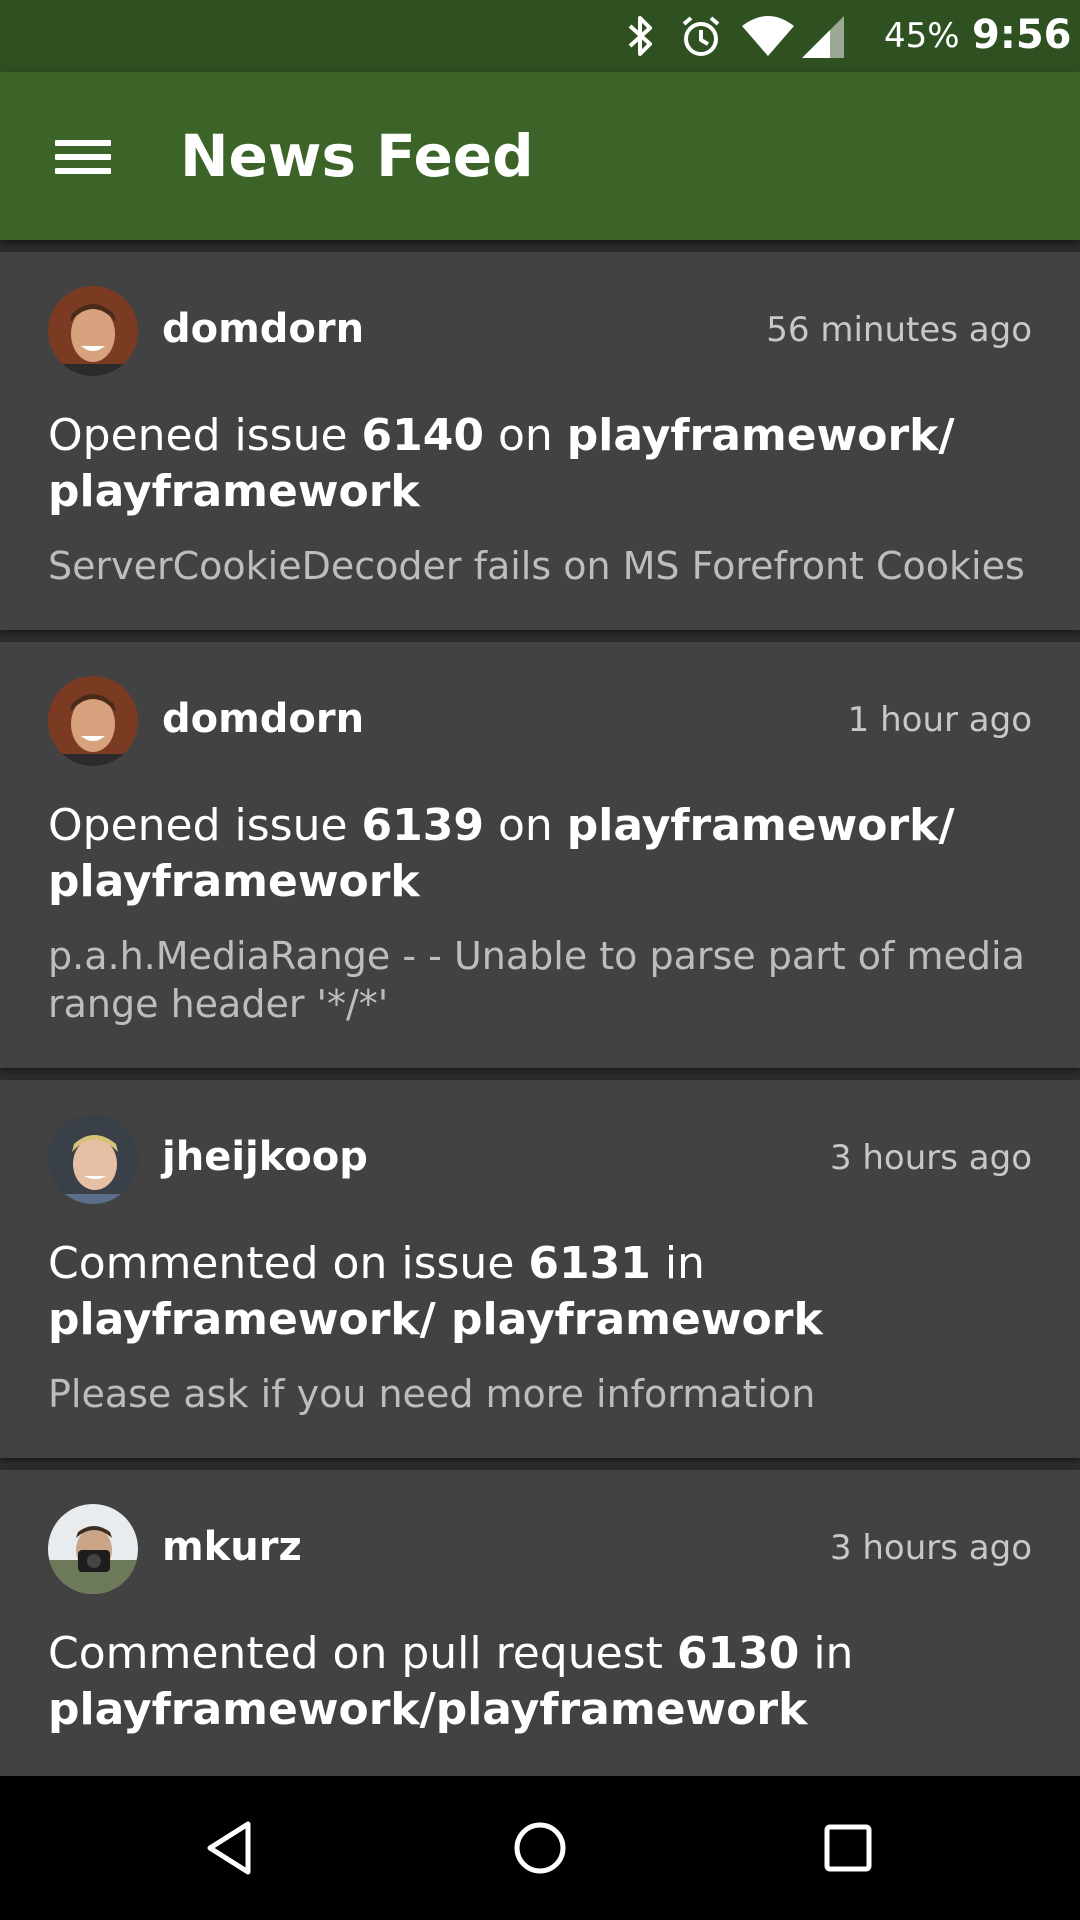 The image size is (1080, 1920). Describe the element at coordinates (435, 1319) in the screenshot. I see `repo-name: playframework/ playframework` at that location.